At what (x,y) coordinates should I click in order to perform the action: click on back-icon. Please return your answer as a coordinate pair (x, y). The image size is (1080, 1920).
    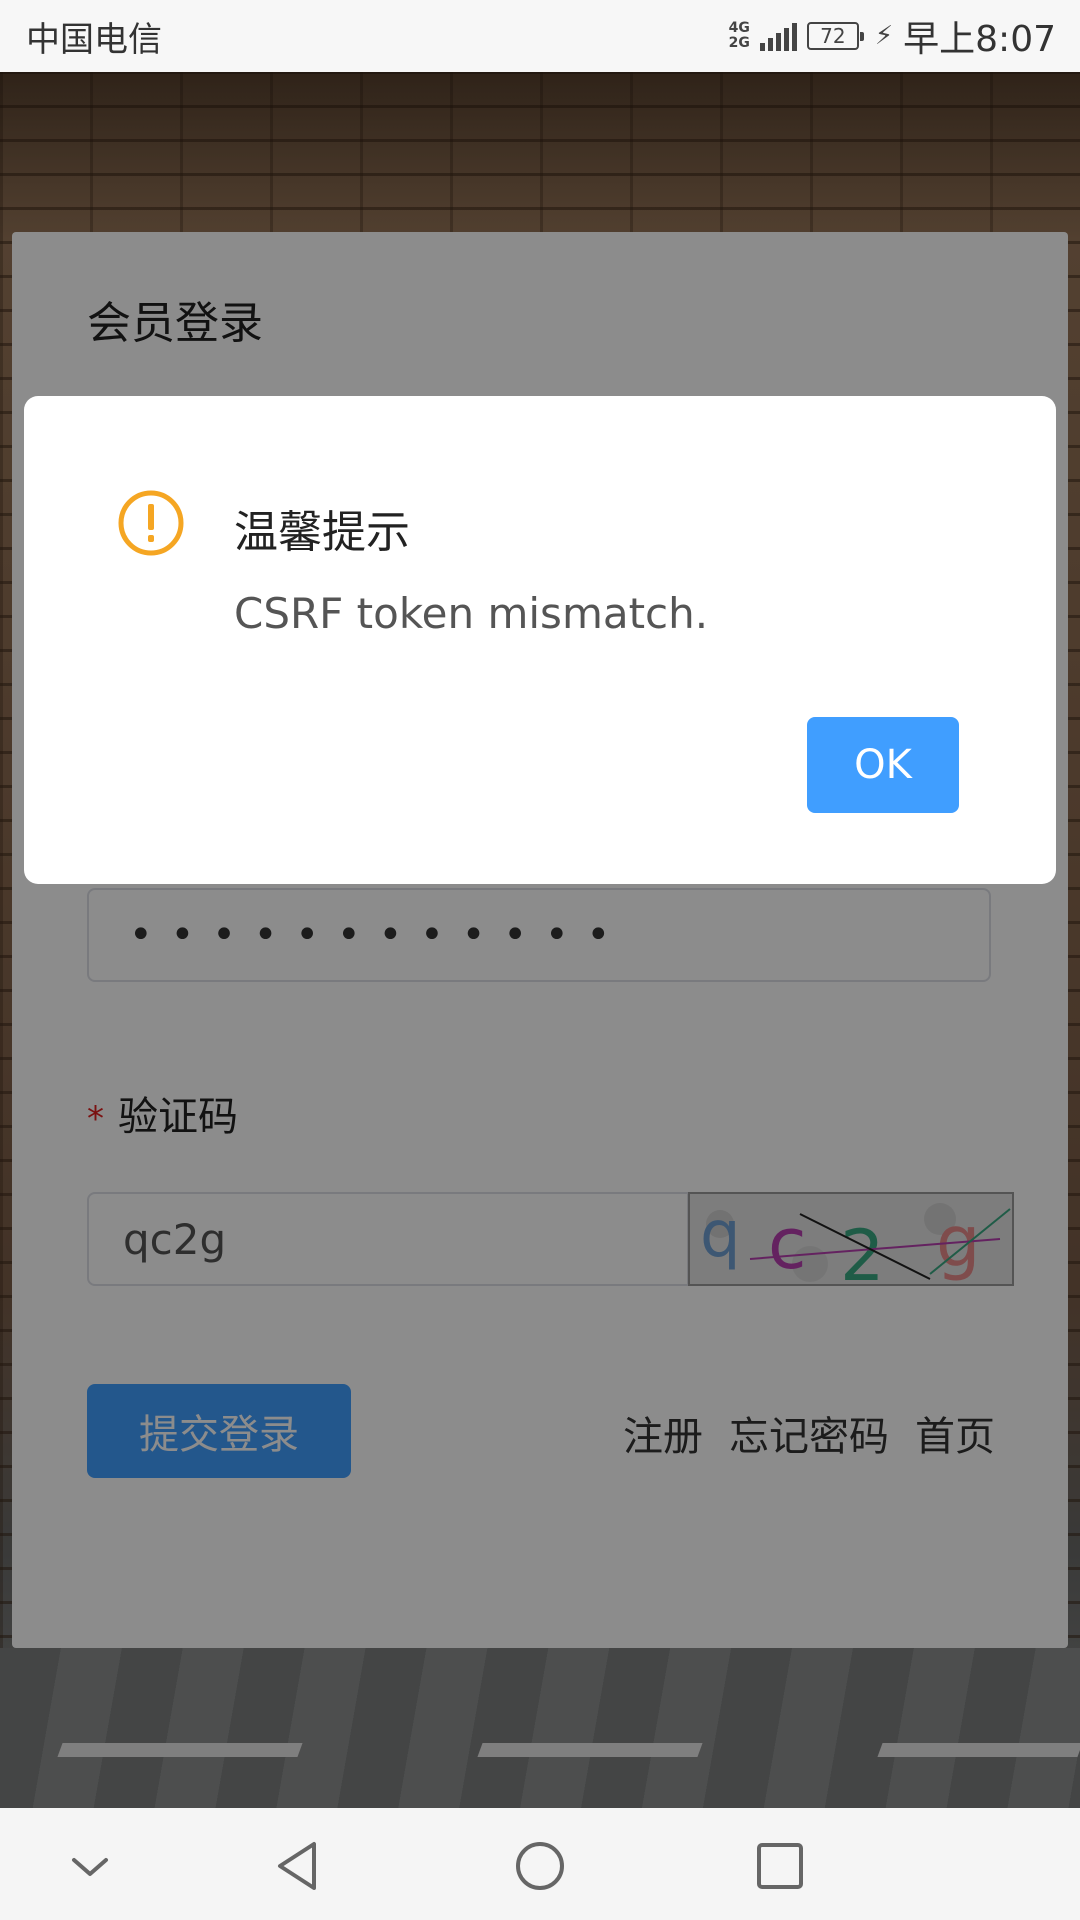
    Looking at the image, I should click on (300, 1866).